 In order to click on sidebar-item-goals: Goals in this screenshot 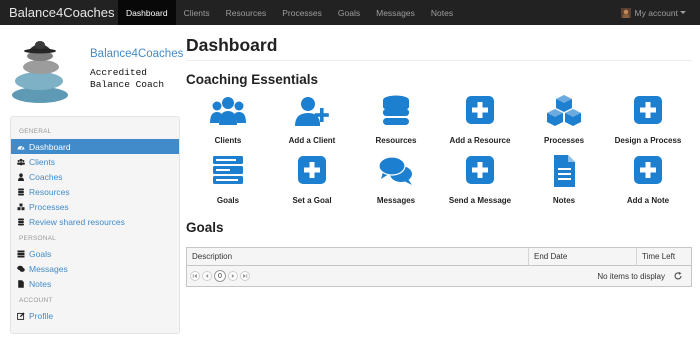, I will do `click(95, 253)`.